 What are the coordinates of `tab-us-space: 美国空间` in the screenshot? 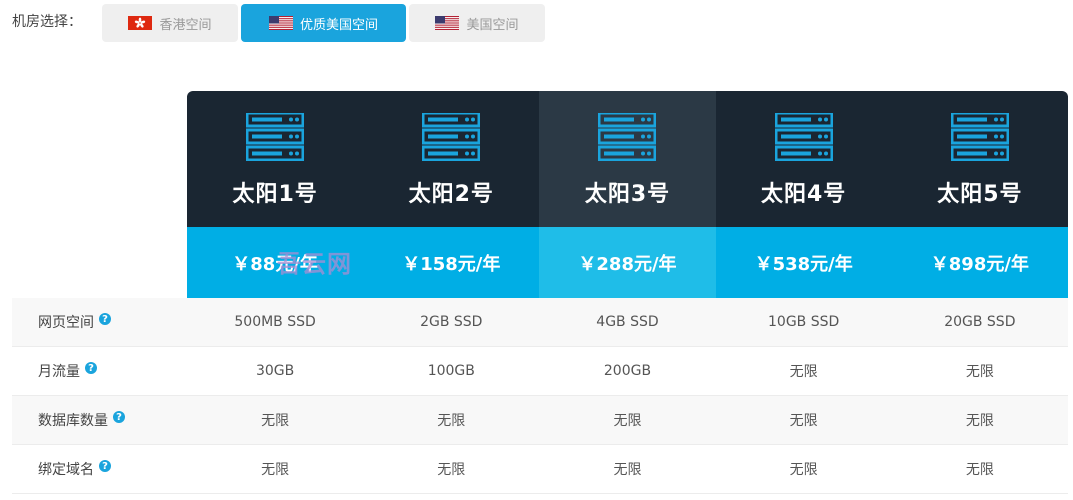 It's located at (477, 23).